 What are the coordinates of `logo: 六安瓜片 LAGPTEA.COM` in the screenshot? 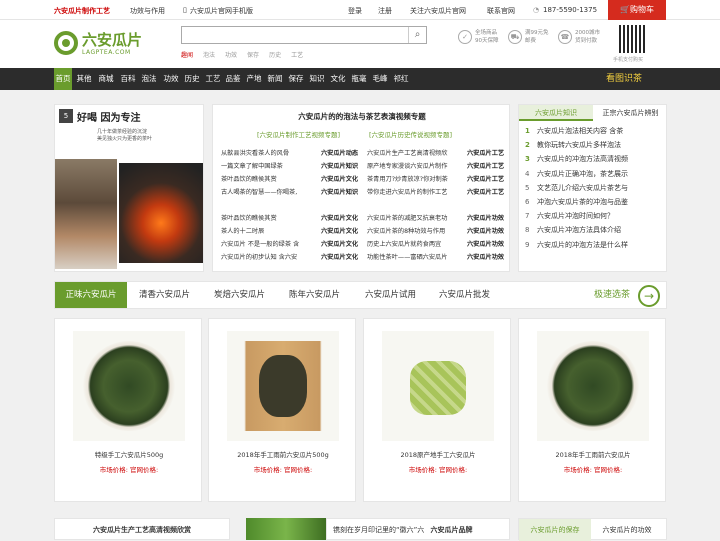 It's located at (100, 44).